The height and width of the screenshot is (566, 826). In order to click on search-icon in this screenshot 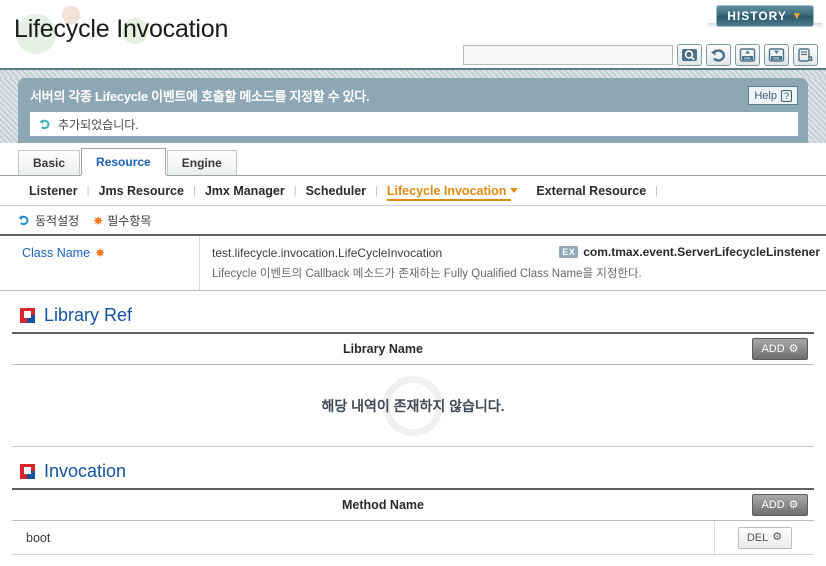, I will do `click(689, 55)`.